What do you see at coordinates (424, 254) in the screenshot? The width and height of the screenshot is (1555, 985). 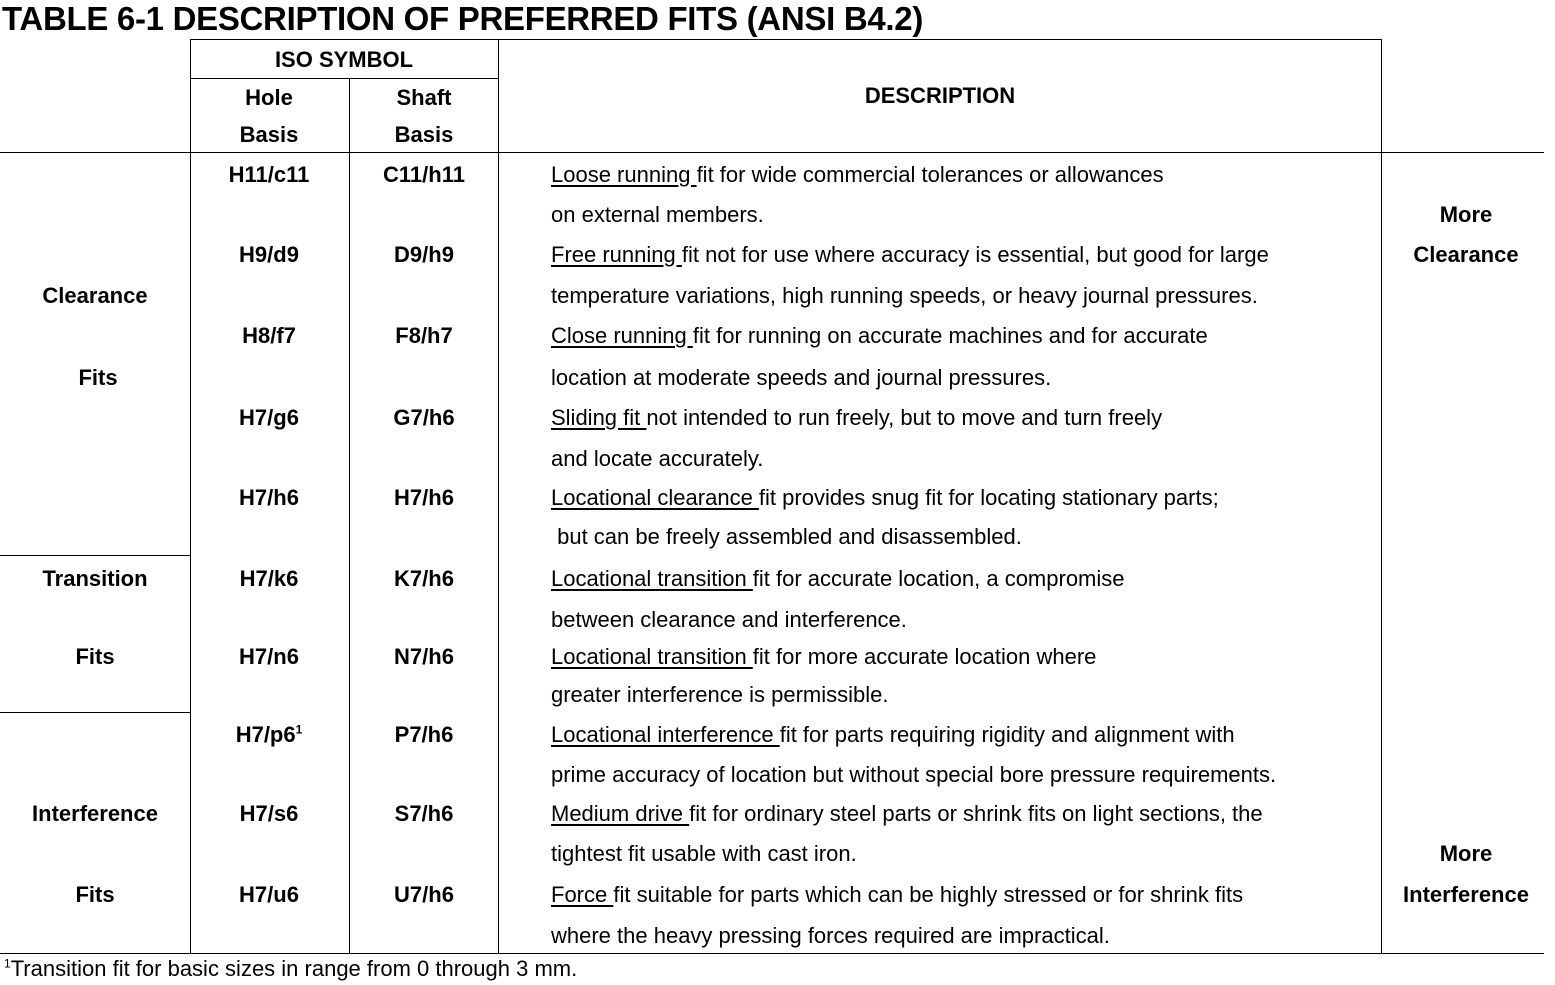 I see `shaft-basis-symbol: D9/h9` at bounding box center [424, 254].